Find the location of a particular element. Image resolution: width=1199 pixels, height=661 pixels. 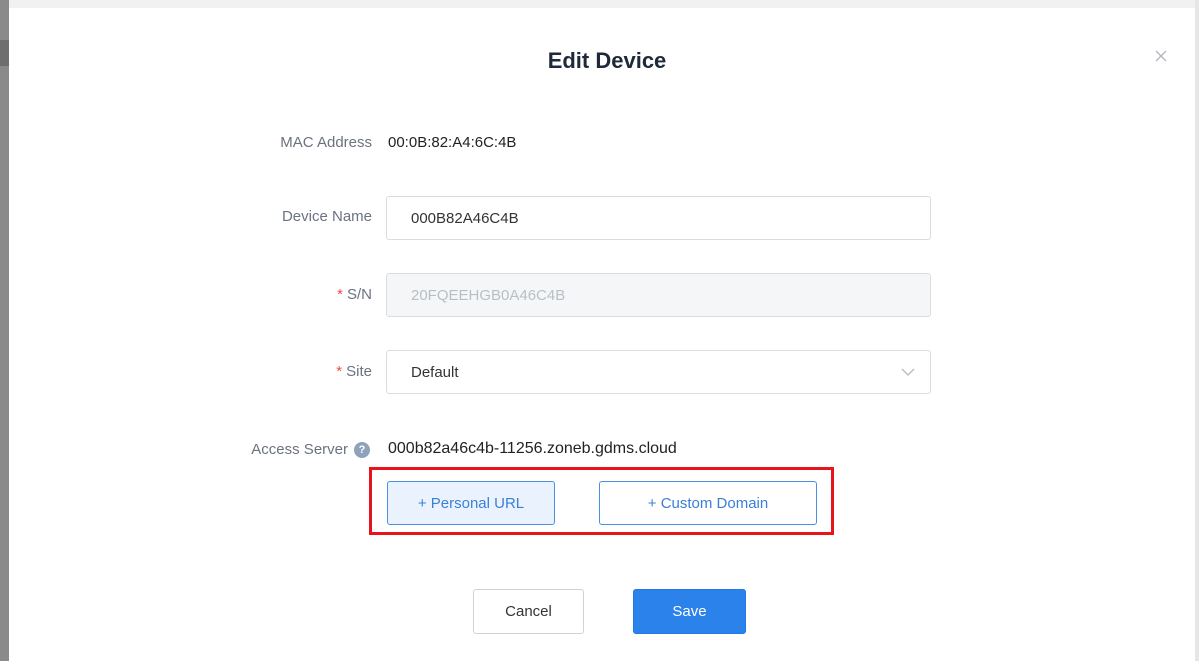

save-button: Save is located at coordinates (689, 611).